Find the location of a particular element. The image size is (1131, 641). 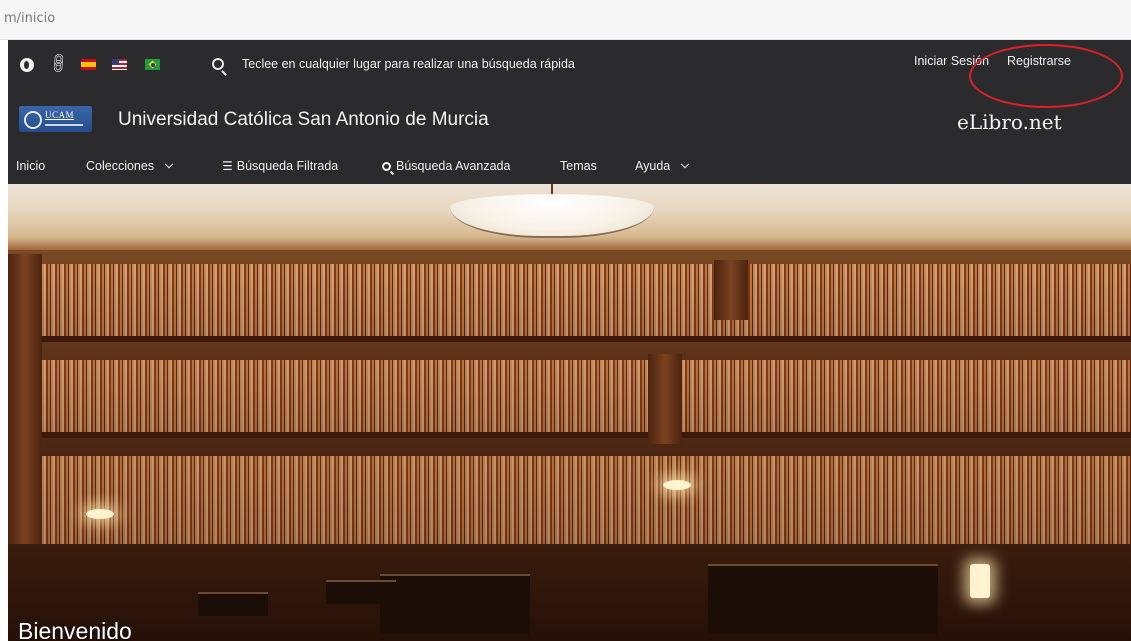

ucam-logo: UCAM is located at coordinates (55, 119).